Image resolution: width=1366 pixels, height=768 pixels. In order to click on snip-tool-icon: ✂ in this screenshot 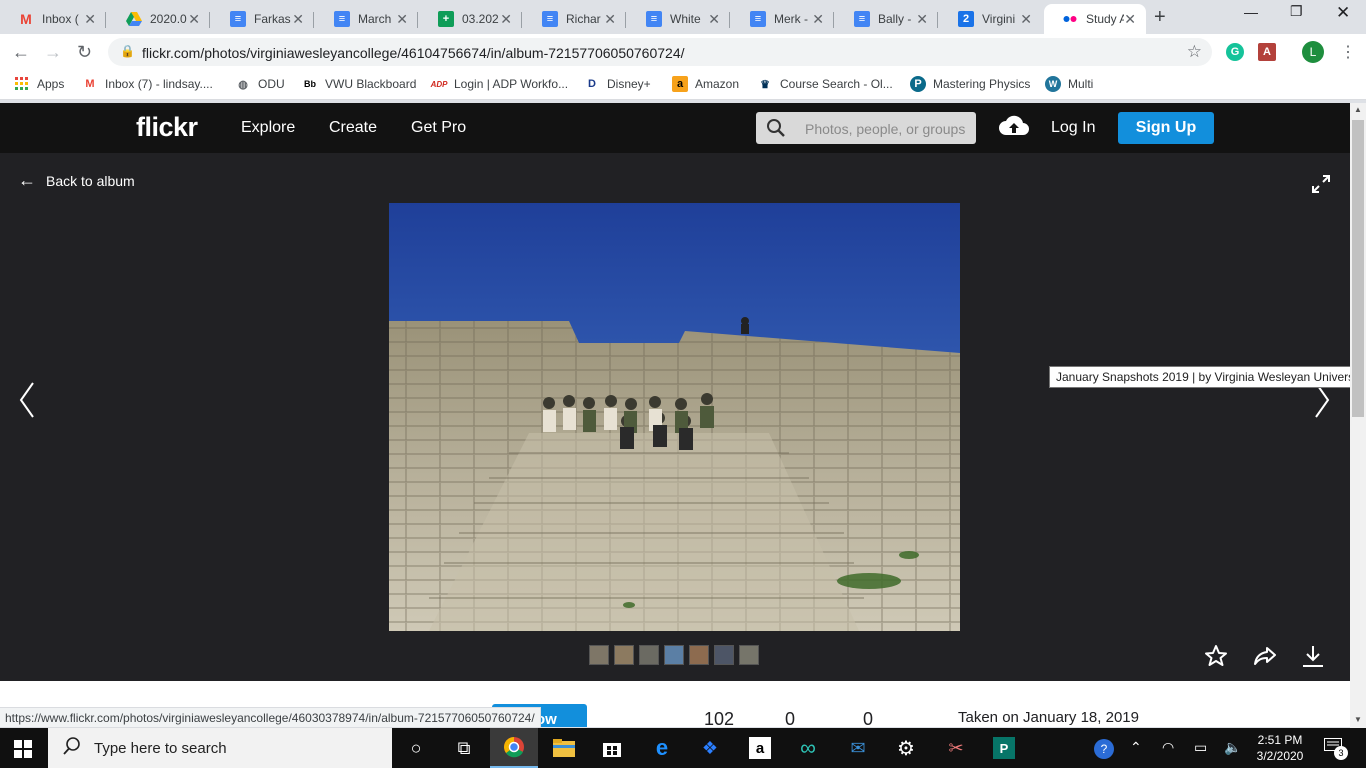, I will do `click(956, 748)`.